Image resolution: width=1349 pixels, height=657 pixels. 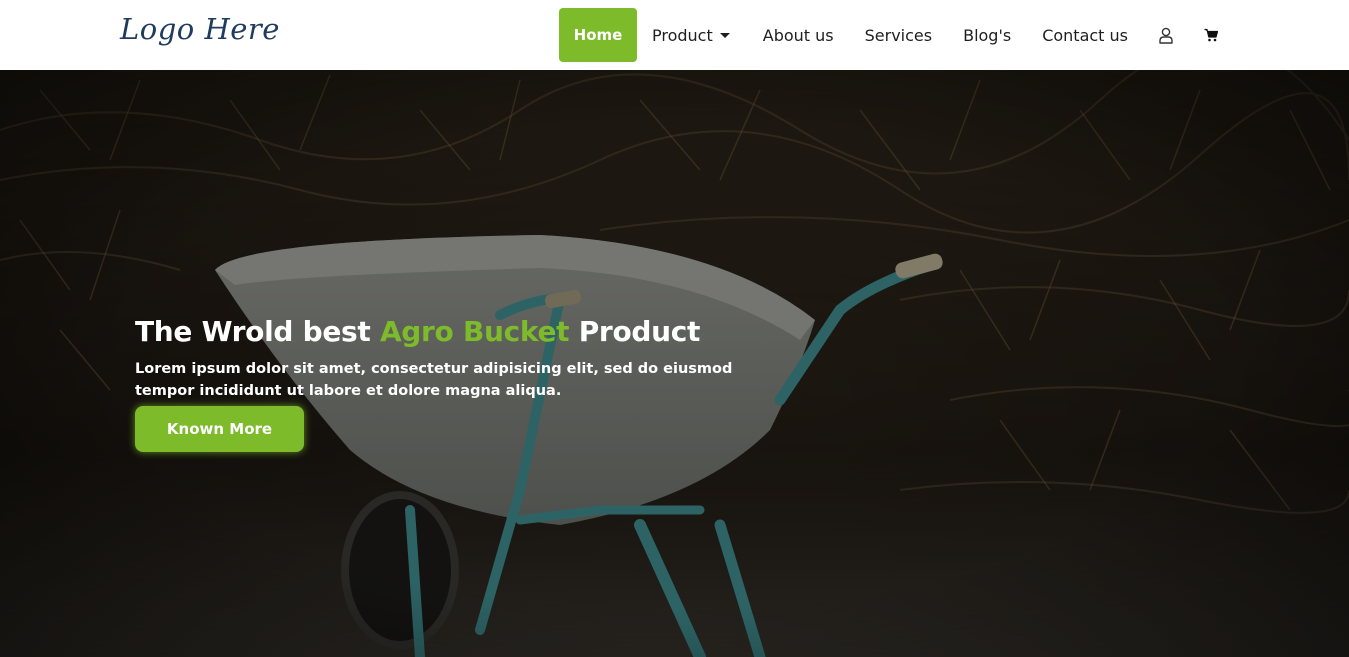 I want to click on nav-item-product: Product, so click(x=691, y=35).